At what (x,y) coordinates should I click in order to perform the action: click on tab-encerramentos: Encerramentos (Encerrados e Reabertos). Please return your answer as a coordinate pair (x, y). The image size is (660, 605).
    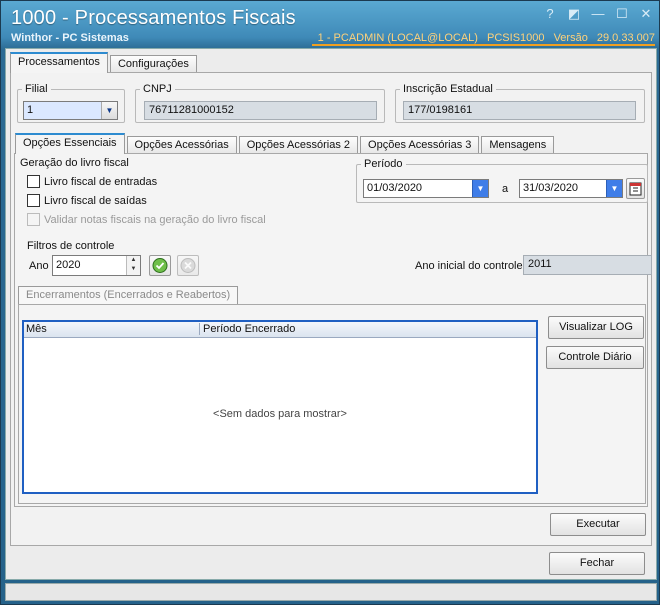
    Looking at the image, I should click on (128, 295).